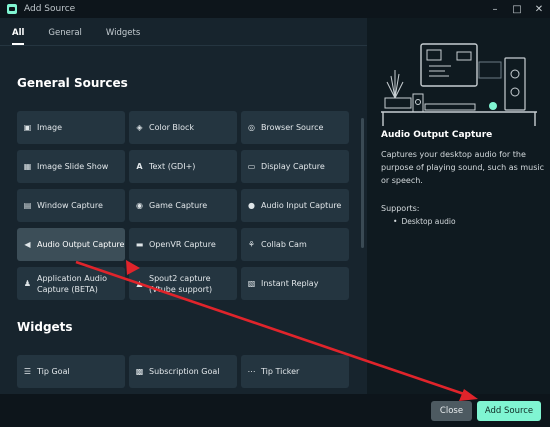 This screenshot has height=427, width=550. Describe the element at coordinates (50, 127) in the screenshot. I see `source-label: Image` at that location.